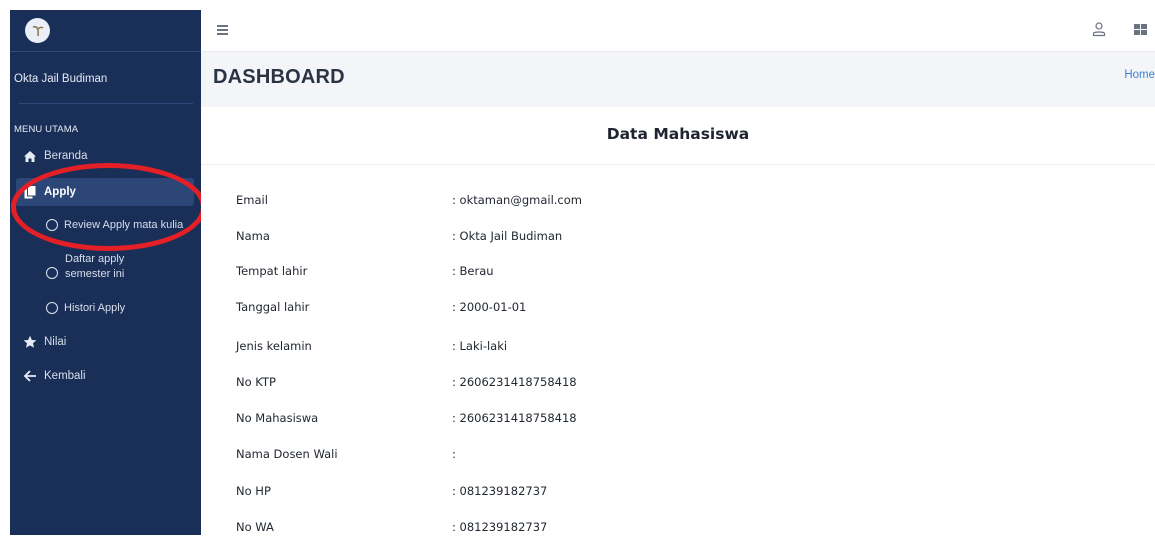 This screenshot has height=540, width=1155. I want to click on field-value: : Laki-laki, so click(480, 346).